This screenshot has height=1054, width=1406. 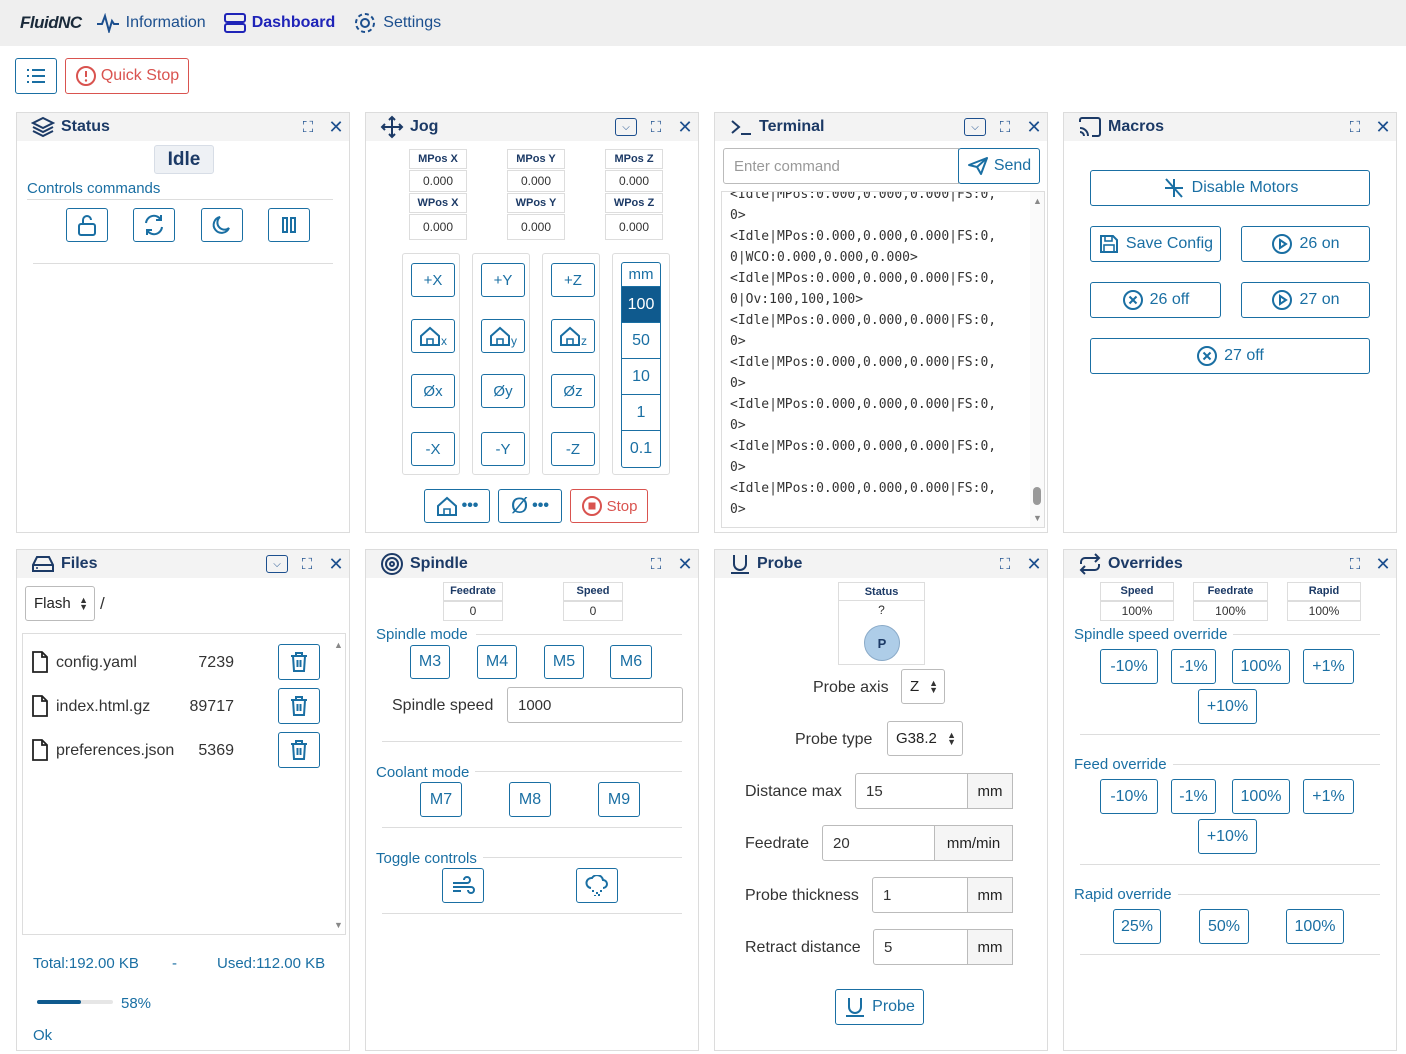 I want to click on jog-stop-button: Stop, so click(x=609, y=506).